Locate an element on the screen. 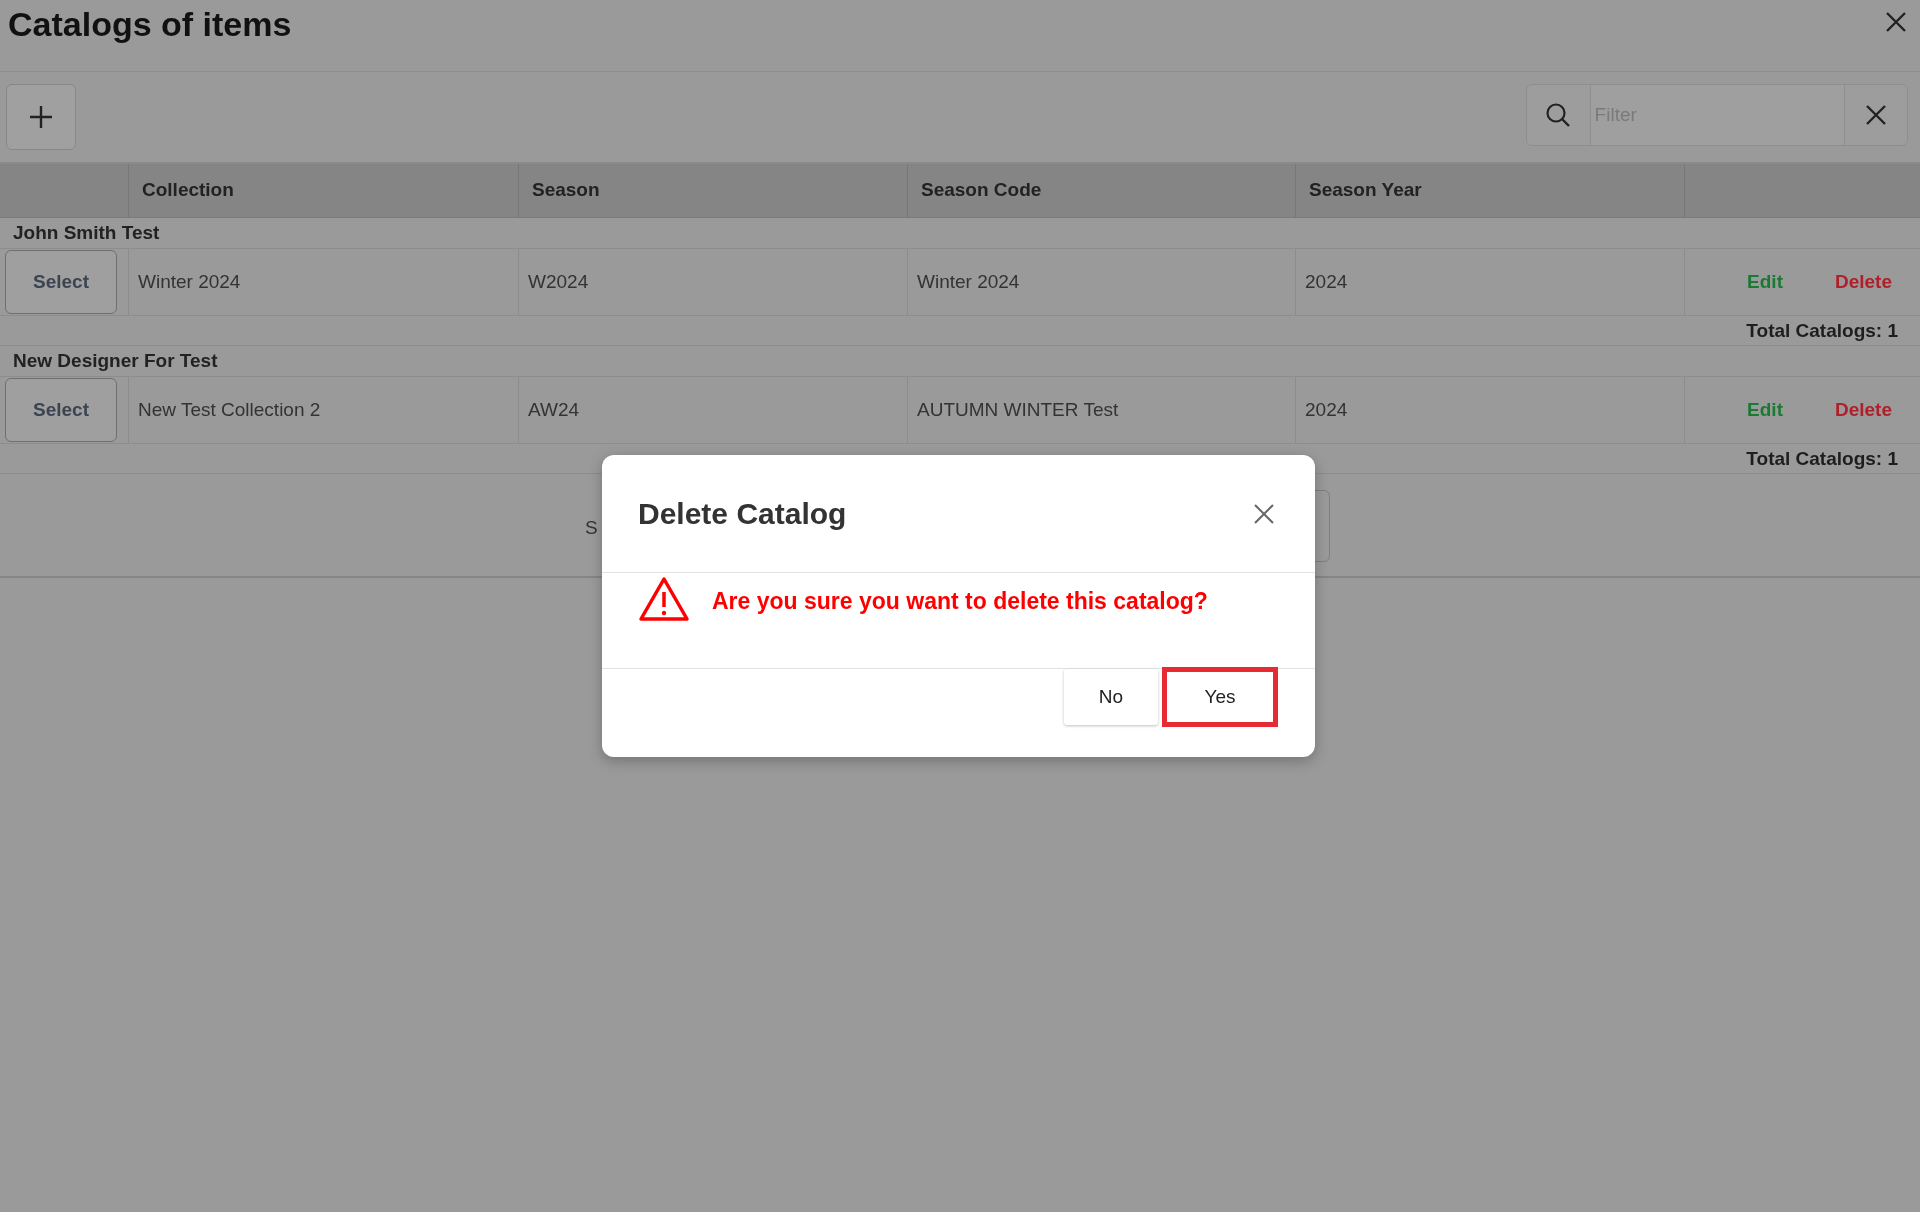 Image resolution: width=1920 pixels, height=1212 pixels. dialog-button: No is located at coordinates (1111, 697).